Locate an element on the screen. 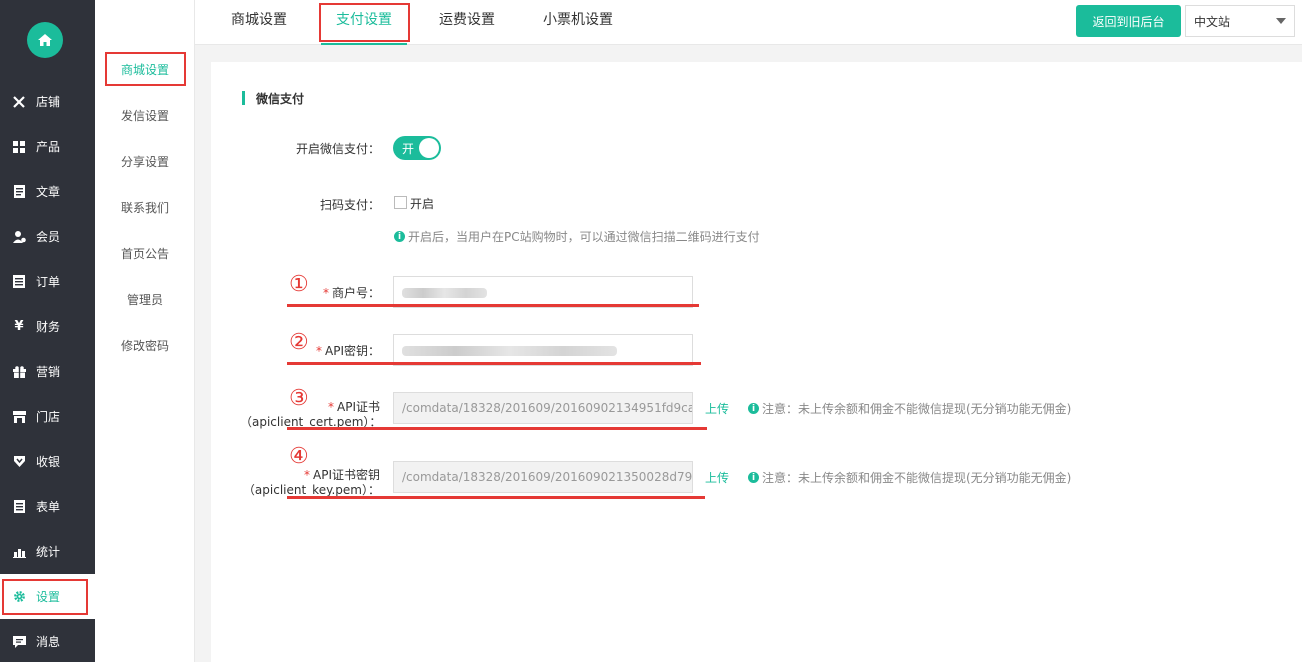 The height and width of the screenshot is (662, 1302). yen-icon: ¥ is located at coordinates (19, 326).